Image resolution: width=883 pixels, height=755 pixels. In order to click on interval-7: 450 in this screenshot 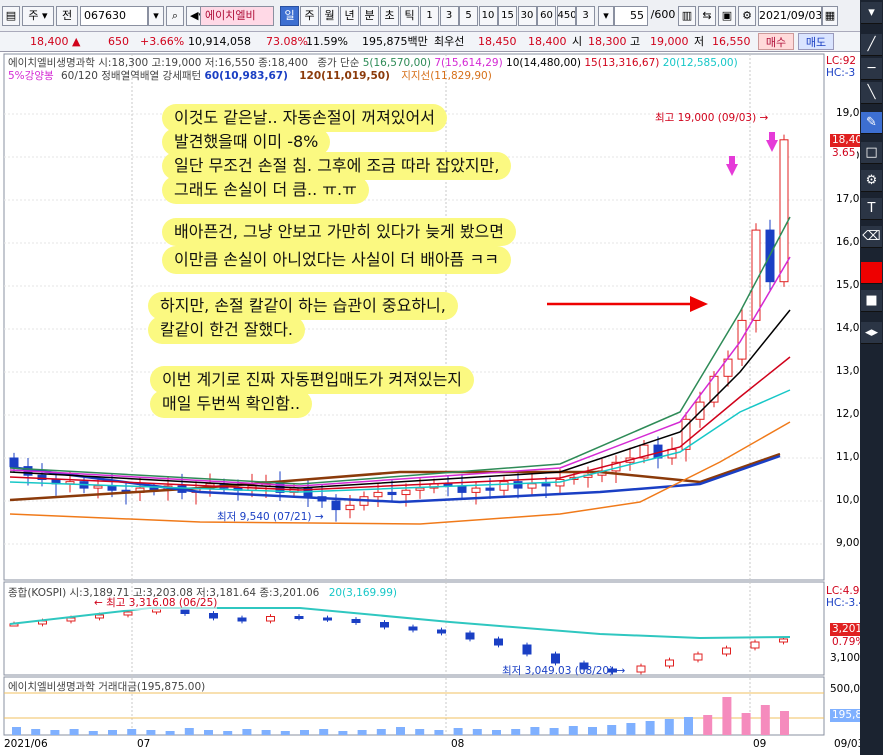, I will do `click(566, 16)`.